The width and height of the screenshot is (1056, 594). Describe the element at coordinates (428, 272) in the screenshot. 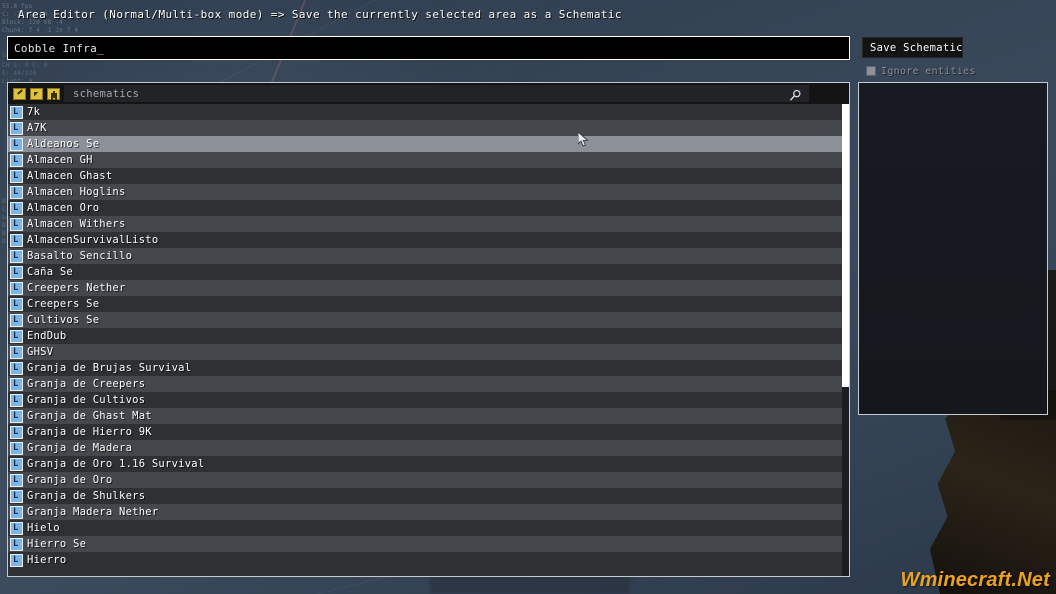

I see `file-list-row: Caña Se` at that location.